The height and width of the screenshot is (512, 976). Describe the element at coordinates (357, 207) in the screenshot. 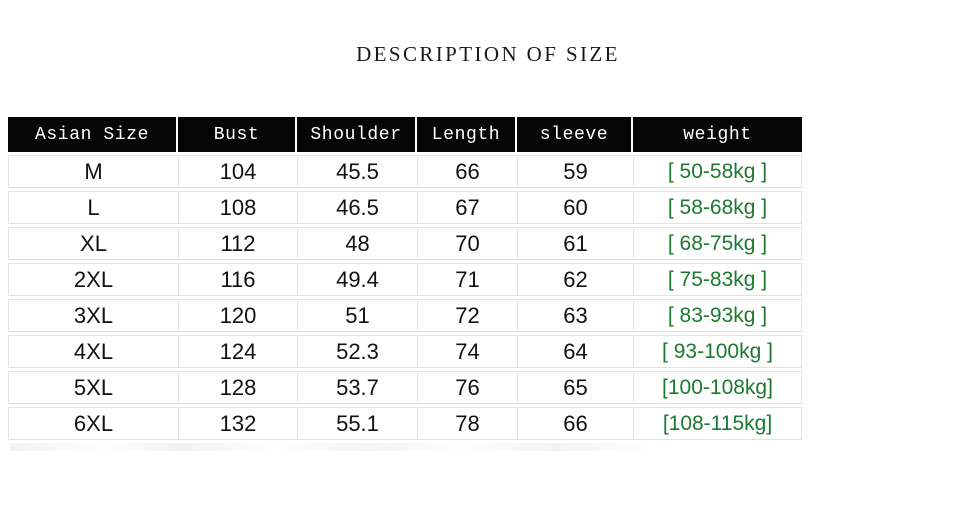

I see `cell-shoulder: 46.5` at that location.